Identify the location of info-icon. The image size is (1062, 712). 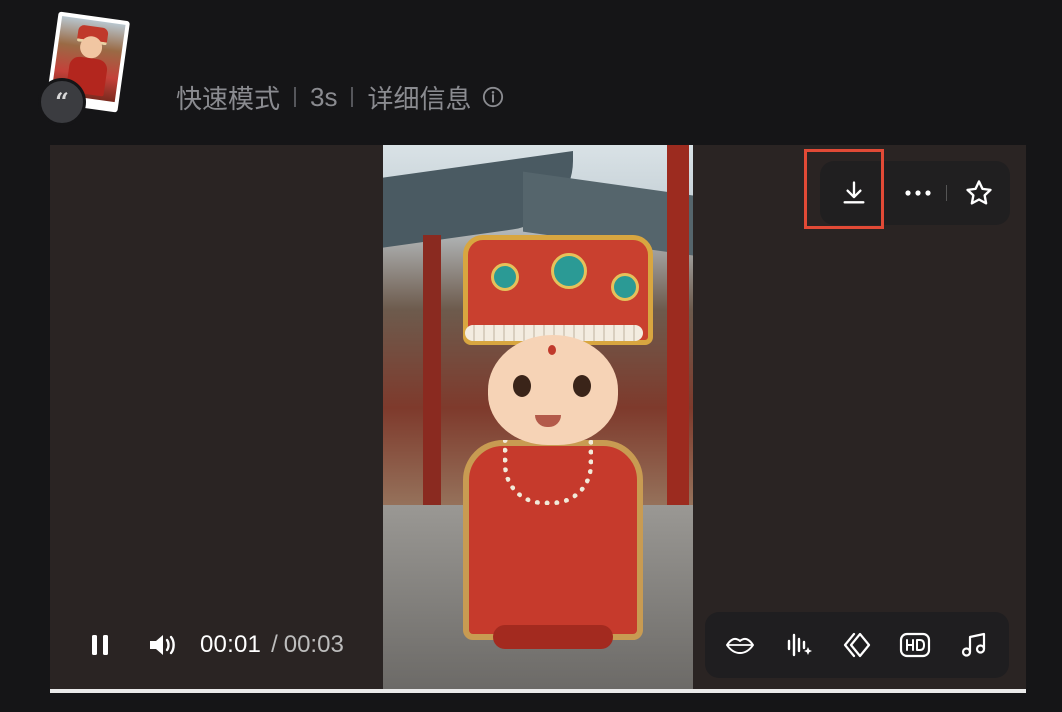
(493, 97).